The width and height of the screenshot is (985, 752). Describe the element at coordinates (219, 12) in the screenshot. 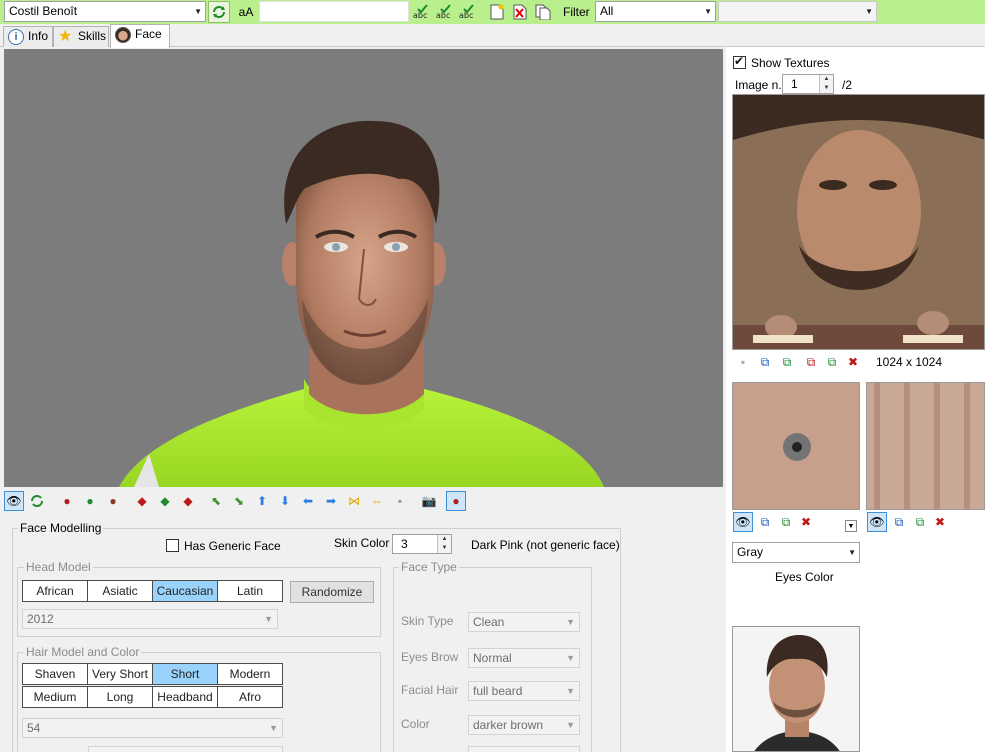

I see `refresh-button` at that location.